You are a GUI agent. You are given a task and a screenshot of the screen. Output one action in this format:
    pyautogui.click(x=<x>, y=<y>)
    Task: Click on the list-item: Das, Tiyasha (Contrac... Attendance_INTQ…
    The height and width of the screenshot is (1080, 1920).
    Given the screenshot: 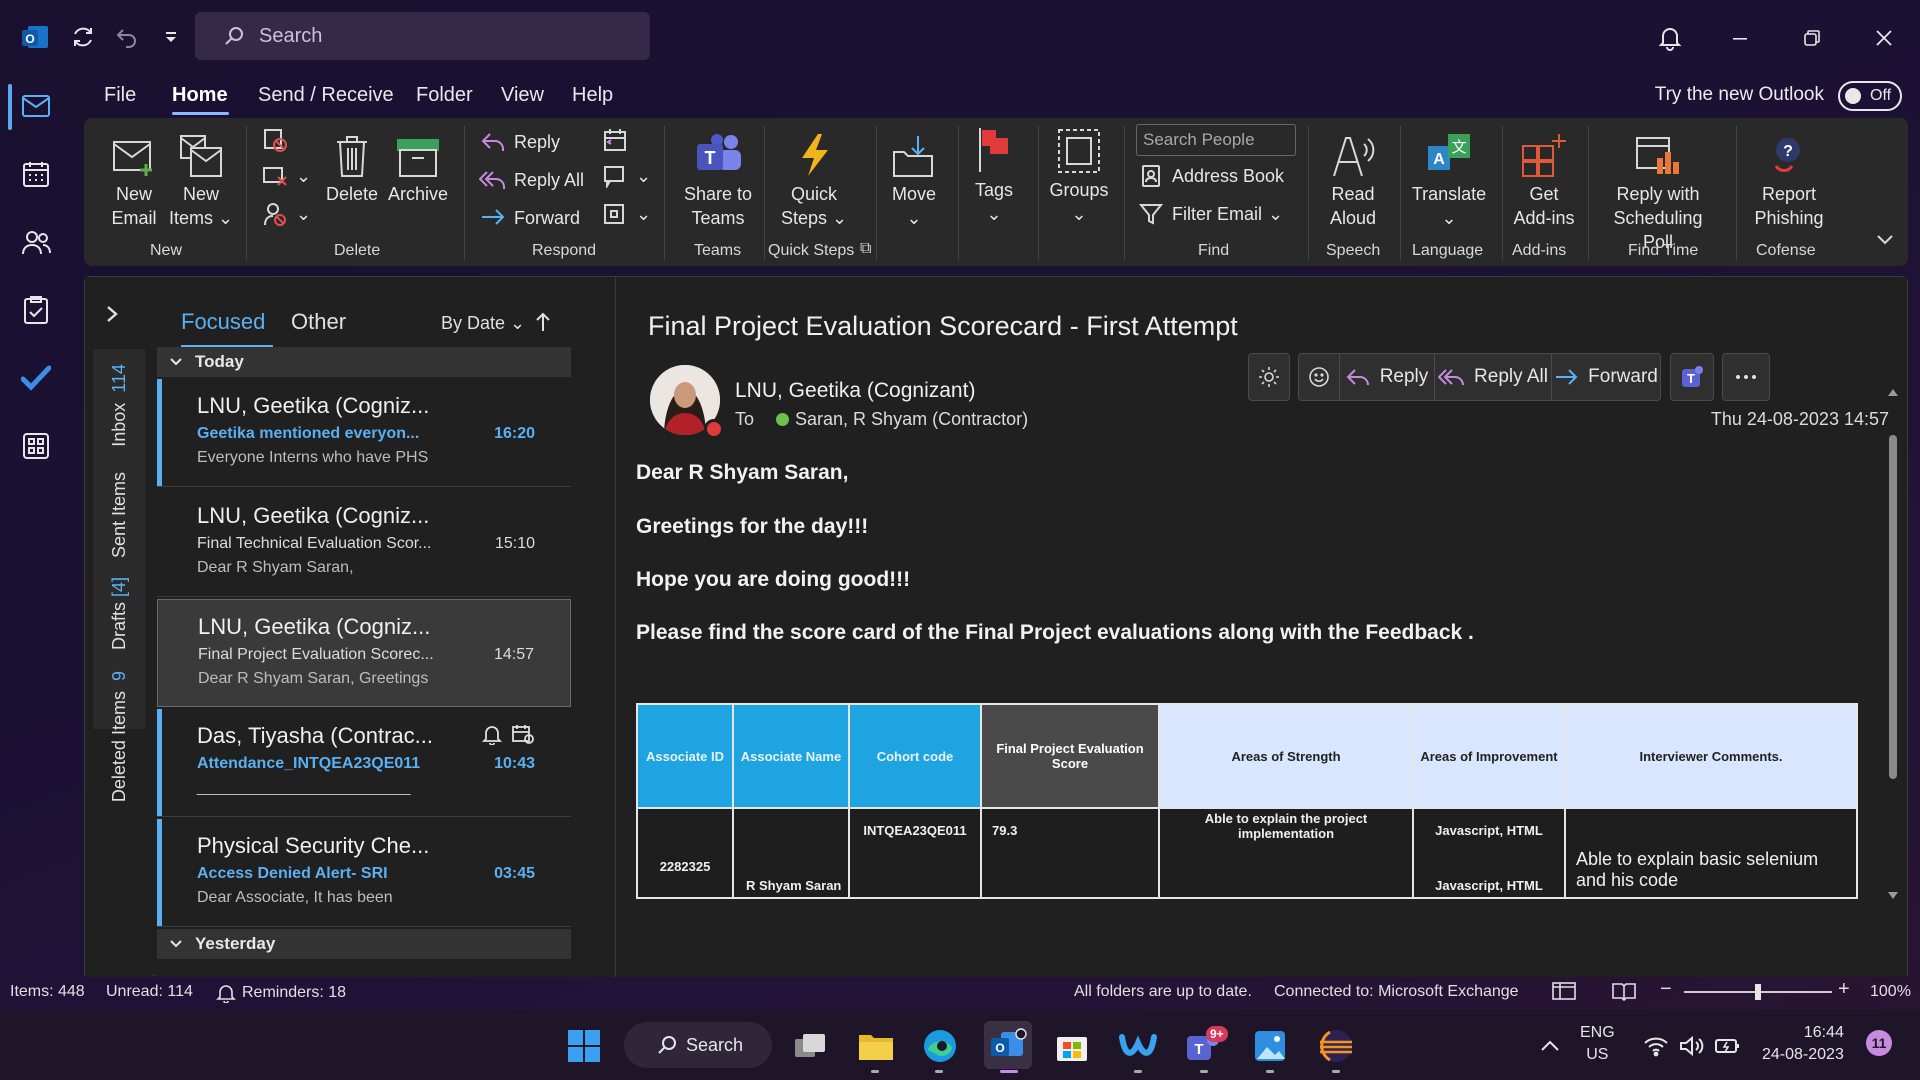 What is the action you would take?
    pyautogui.click(x=364, y=763)
    